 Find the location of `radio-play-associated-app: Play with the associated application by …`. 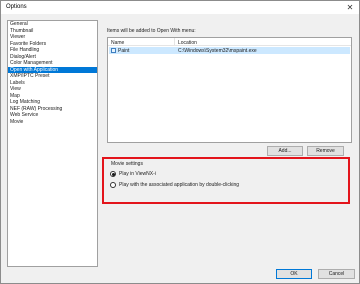

radio-play-associated-app: Play with the associated application by … is located at coordinates (174, 185).